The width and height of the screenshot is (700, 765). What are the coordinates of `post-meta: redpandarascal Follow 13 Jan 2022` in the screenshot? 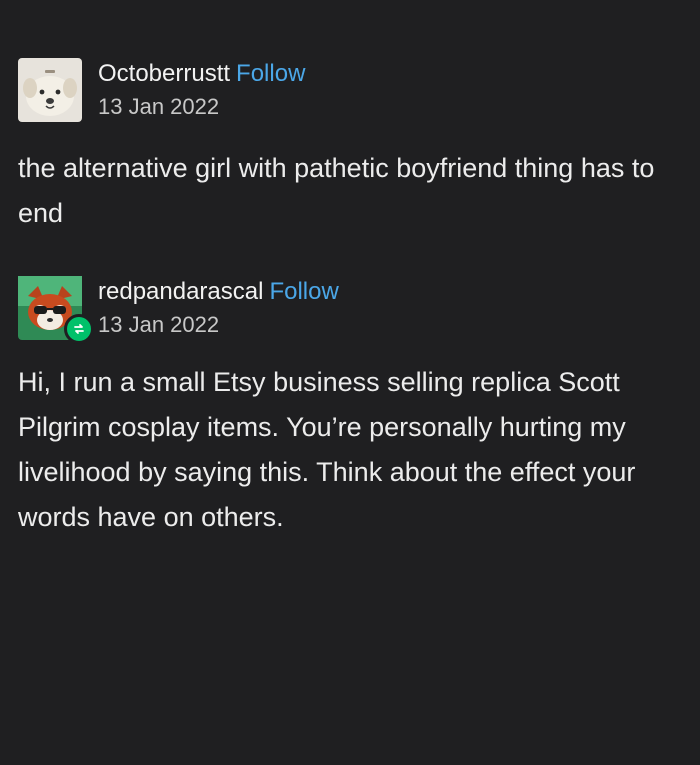 It's located at (218, 308).